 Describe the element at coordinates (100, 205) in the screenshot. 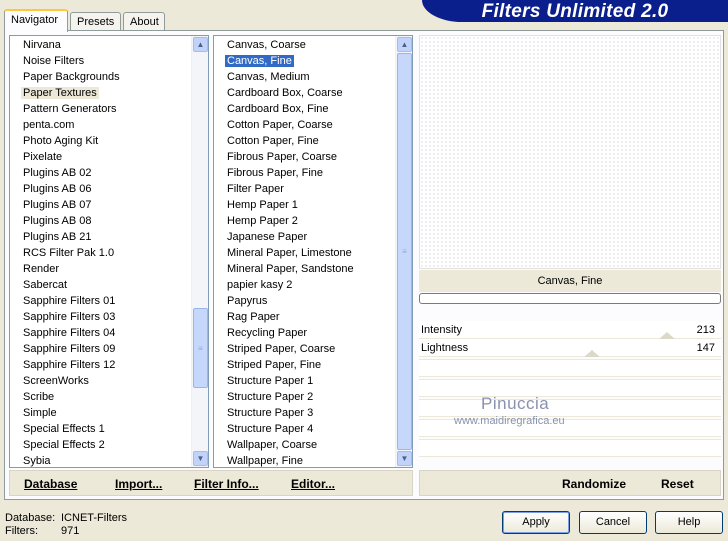

I see `list-item: Plugins AB 07` at that location.